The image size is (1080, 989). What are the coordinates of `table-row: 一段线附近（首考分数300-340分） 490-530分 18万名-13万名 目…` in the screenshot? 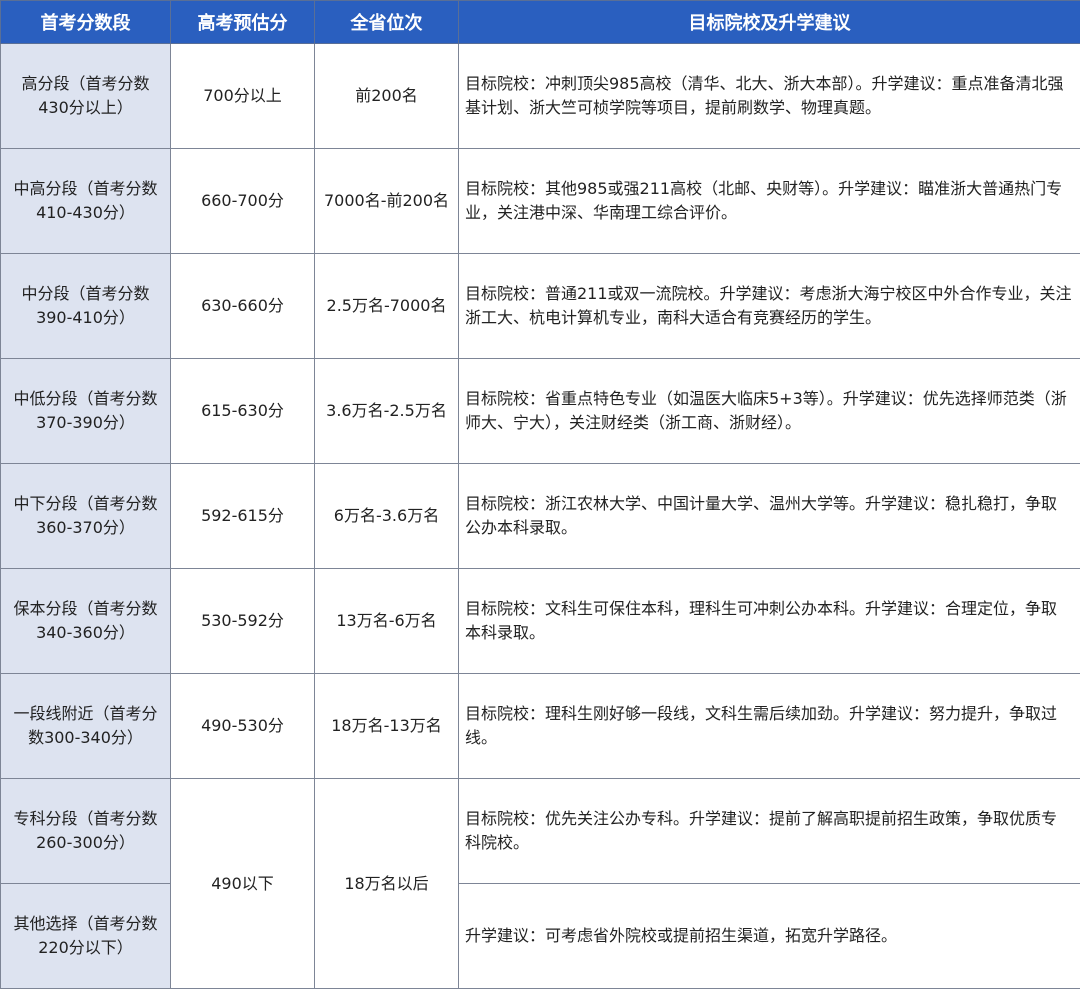 It's located at (540, 726).